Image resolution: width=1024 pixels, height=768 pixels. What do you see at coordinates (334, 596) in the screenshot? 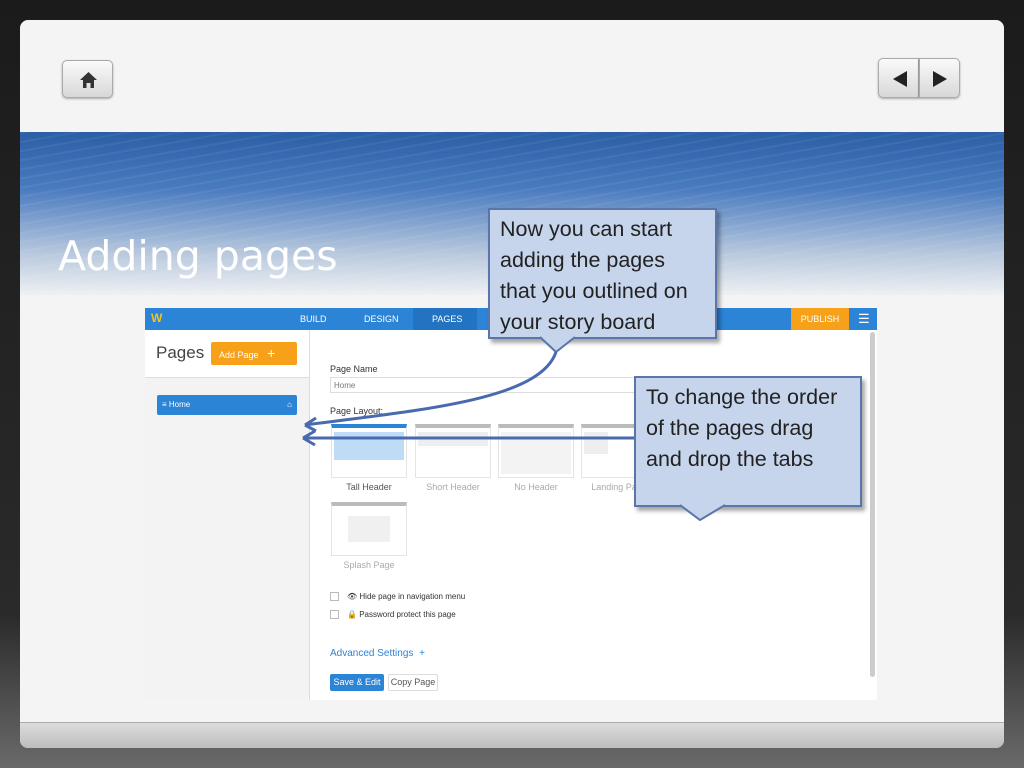
I see `hide-page-checkbox` at bounding box center [334, 596].